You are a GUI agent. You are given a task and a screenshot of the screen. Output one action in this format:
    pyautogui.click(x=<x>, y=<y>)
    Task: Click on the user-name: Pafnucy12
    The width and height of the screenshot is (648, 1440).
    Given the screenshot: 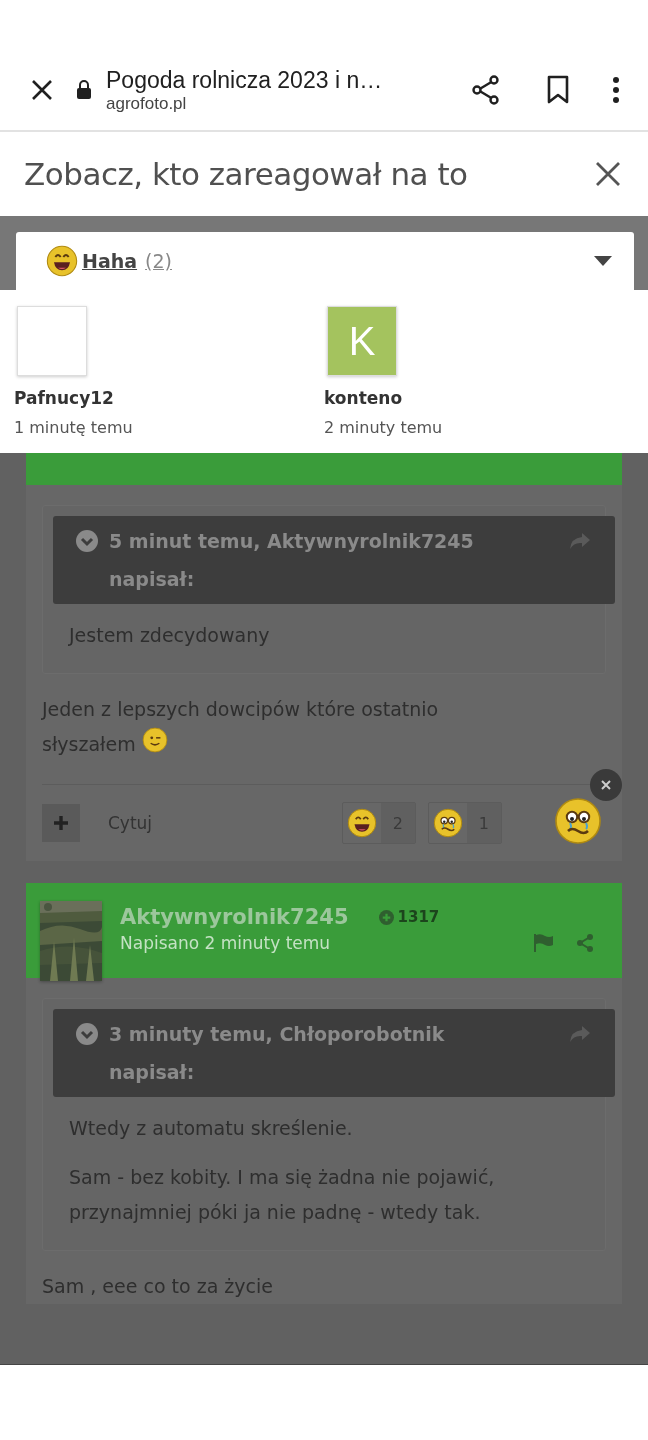 What is the action you would take?
    pyautogui.click(x=169, y=398)
    